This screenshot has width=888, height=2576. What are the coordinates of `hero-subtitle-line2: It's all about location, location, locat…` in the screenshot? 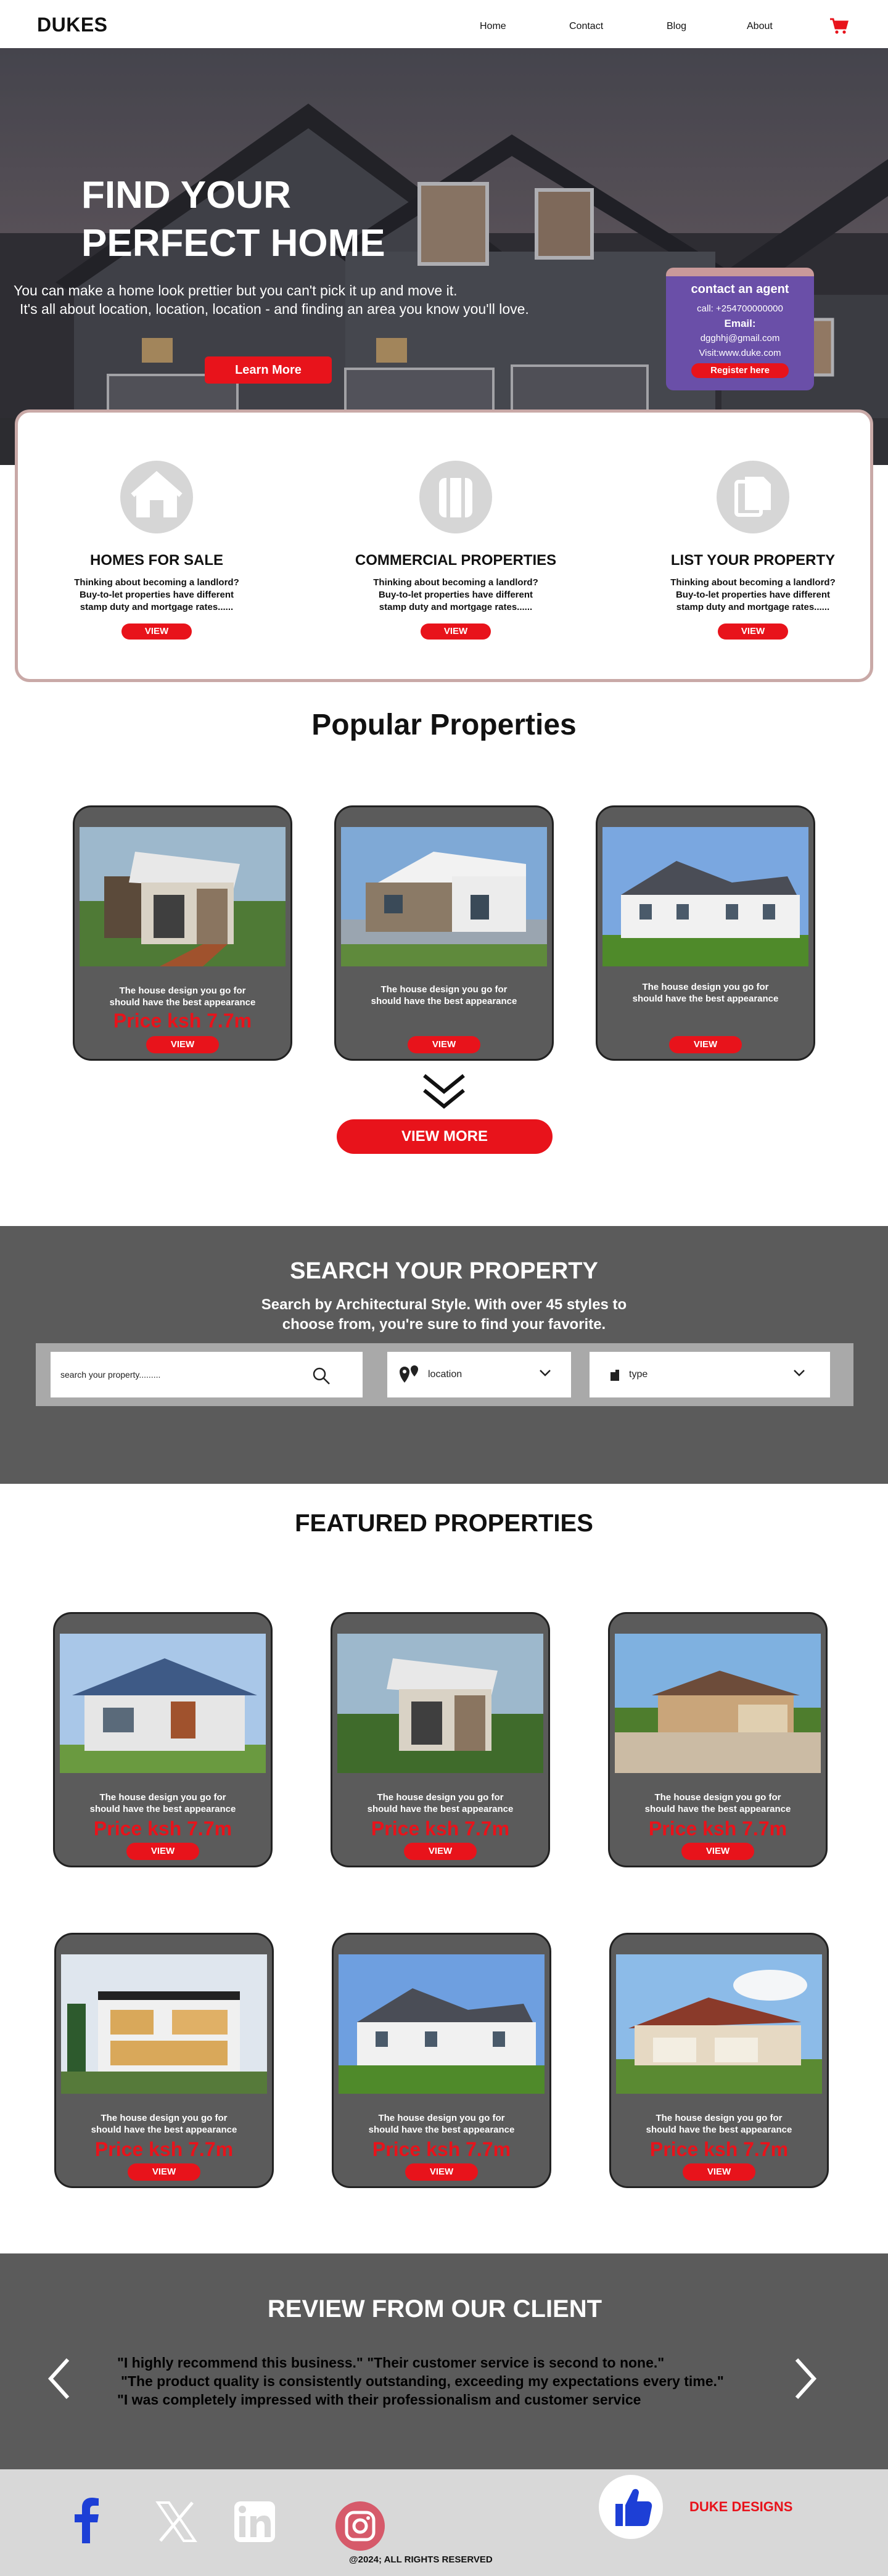 It's located at (274, 309).